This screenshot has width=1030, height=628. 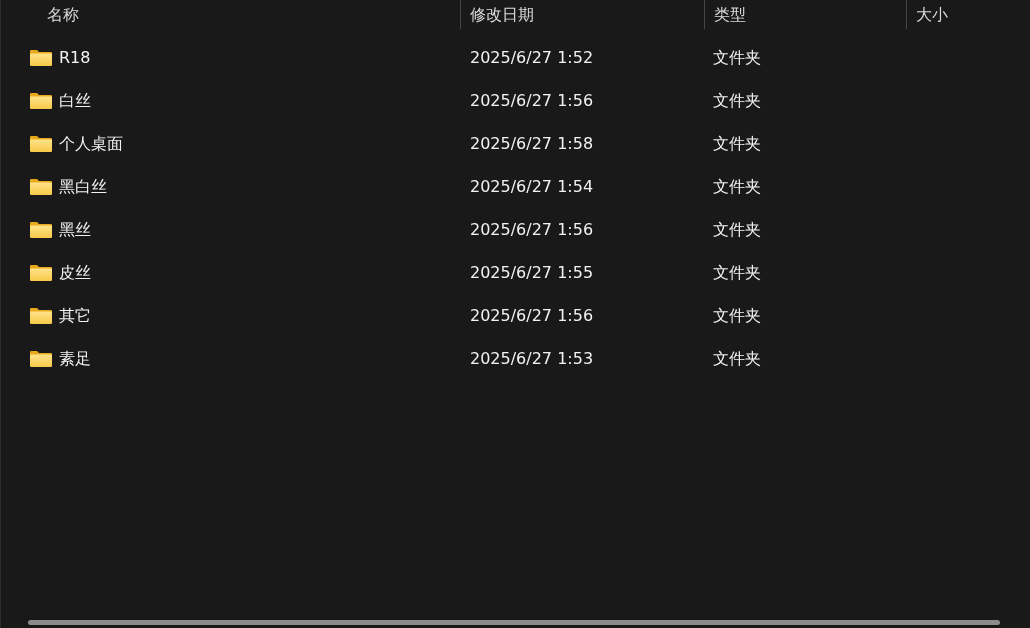 What do you see at coordinates (532, 272) in the screenshot?
I see `modified-date: 2025/6/27 1:55` at bounding box center [532, 272].